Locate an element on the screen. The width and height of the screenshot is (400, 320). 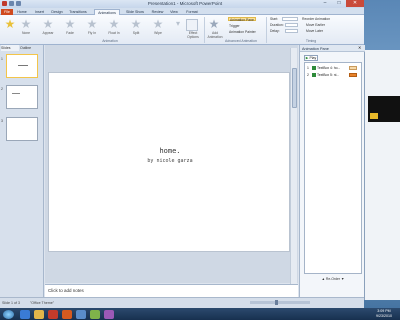
clock-date: 9/23/2010 is located at coordinates (384, 316).